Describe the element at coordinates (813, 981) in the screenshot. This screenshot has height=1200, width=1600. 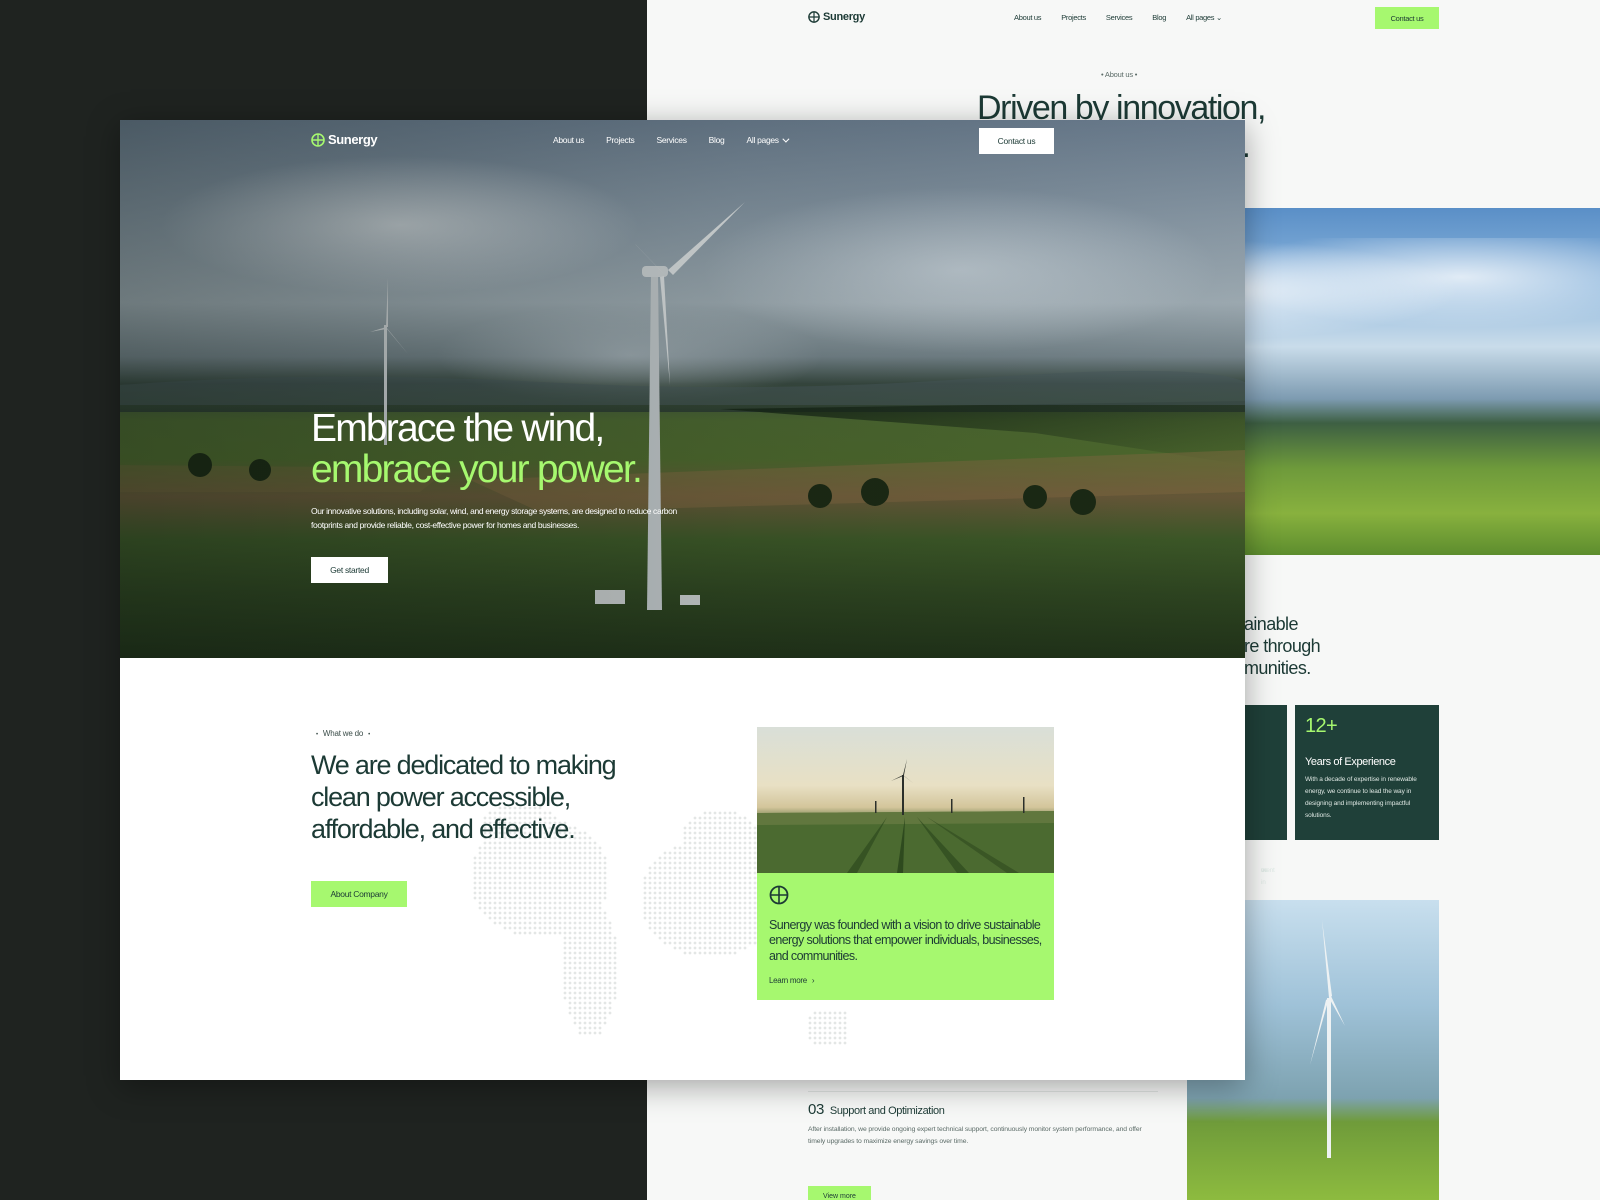
I see `arrow-right-icon: ›` at that location.